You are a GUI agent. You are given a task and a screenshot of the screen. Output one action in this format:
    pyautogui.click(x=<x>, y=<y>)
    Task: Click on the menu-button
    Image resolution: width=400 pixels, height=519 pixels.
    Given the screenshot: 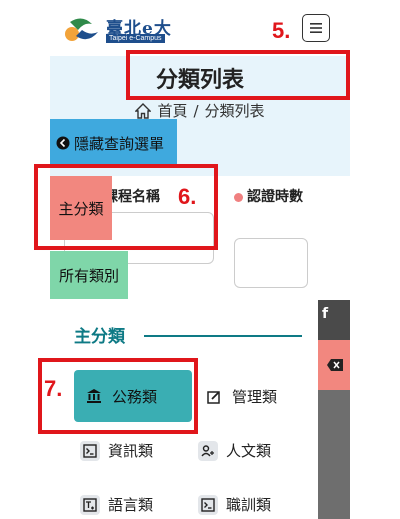 What is the action you would take?
    pyautogui.click(x=316, y=28)
    